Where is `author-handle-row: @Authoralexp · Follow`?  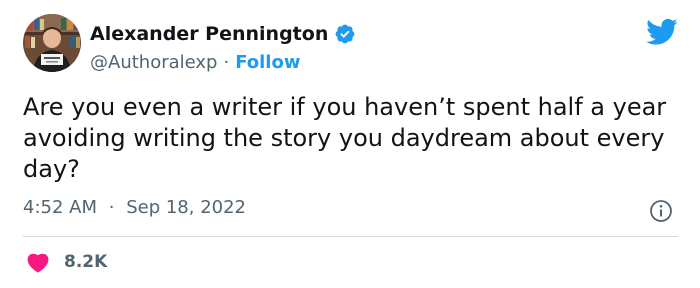
author-handle-row: @Authoralexp · Follow is located at coordinates (223, 62).